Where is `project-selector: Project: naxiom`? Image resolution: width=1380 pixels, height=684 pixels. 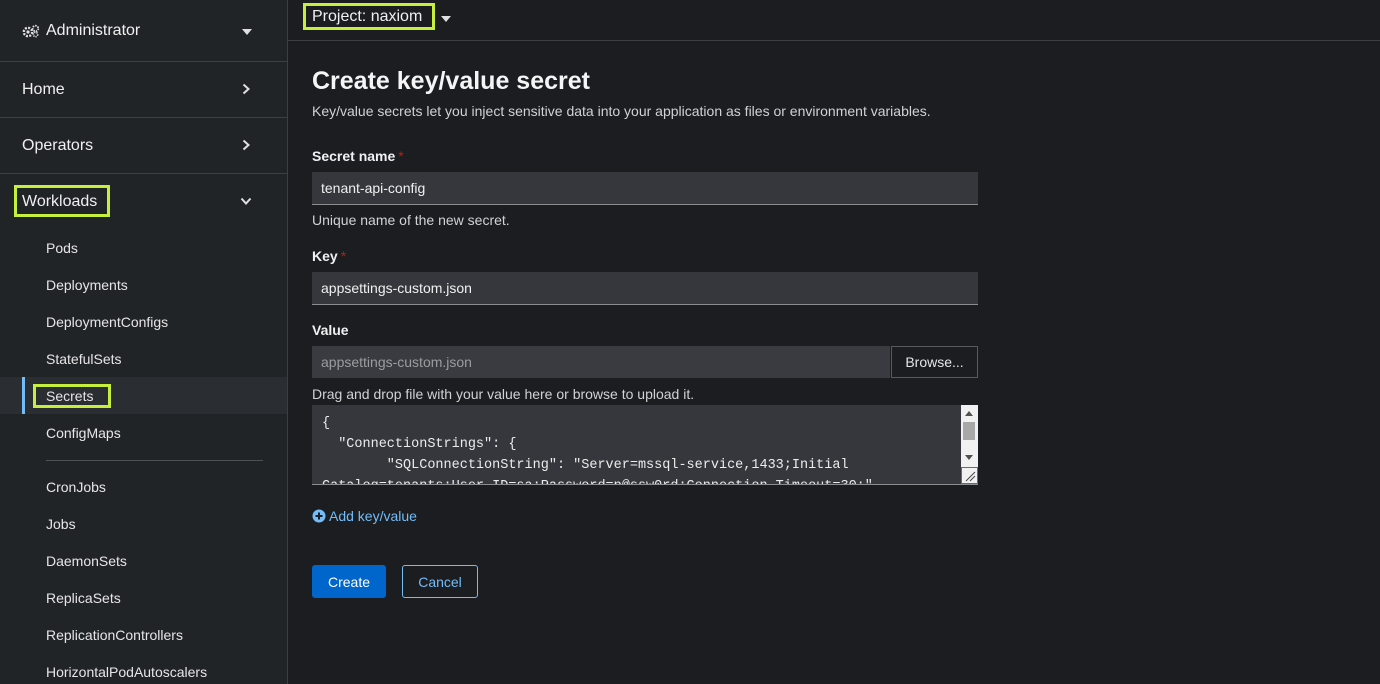 project-selector: Project: naxiom is located at coordinates (367, 17).